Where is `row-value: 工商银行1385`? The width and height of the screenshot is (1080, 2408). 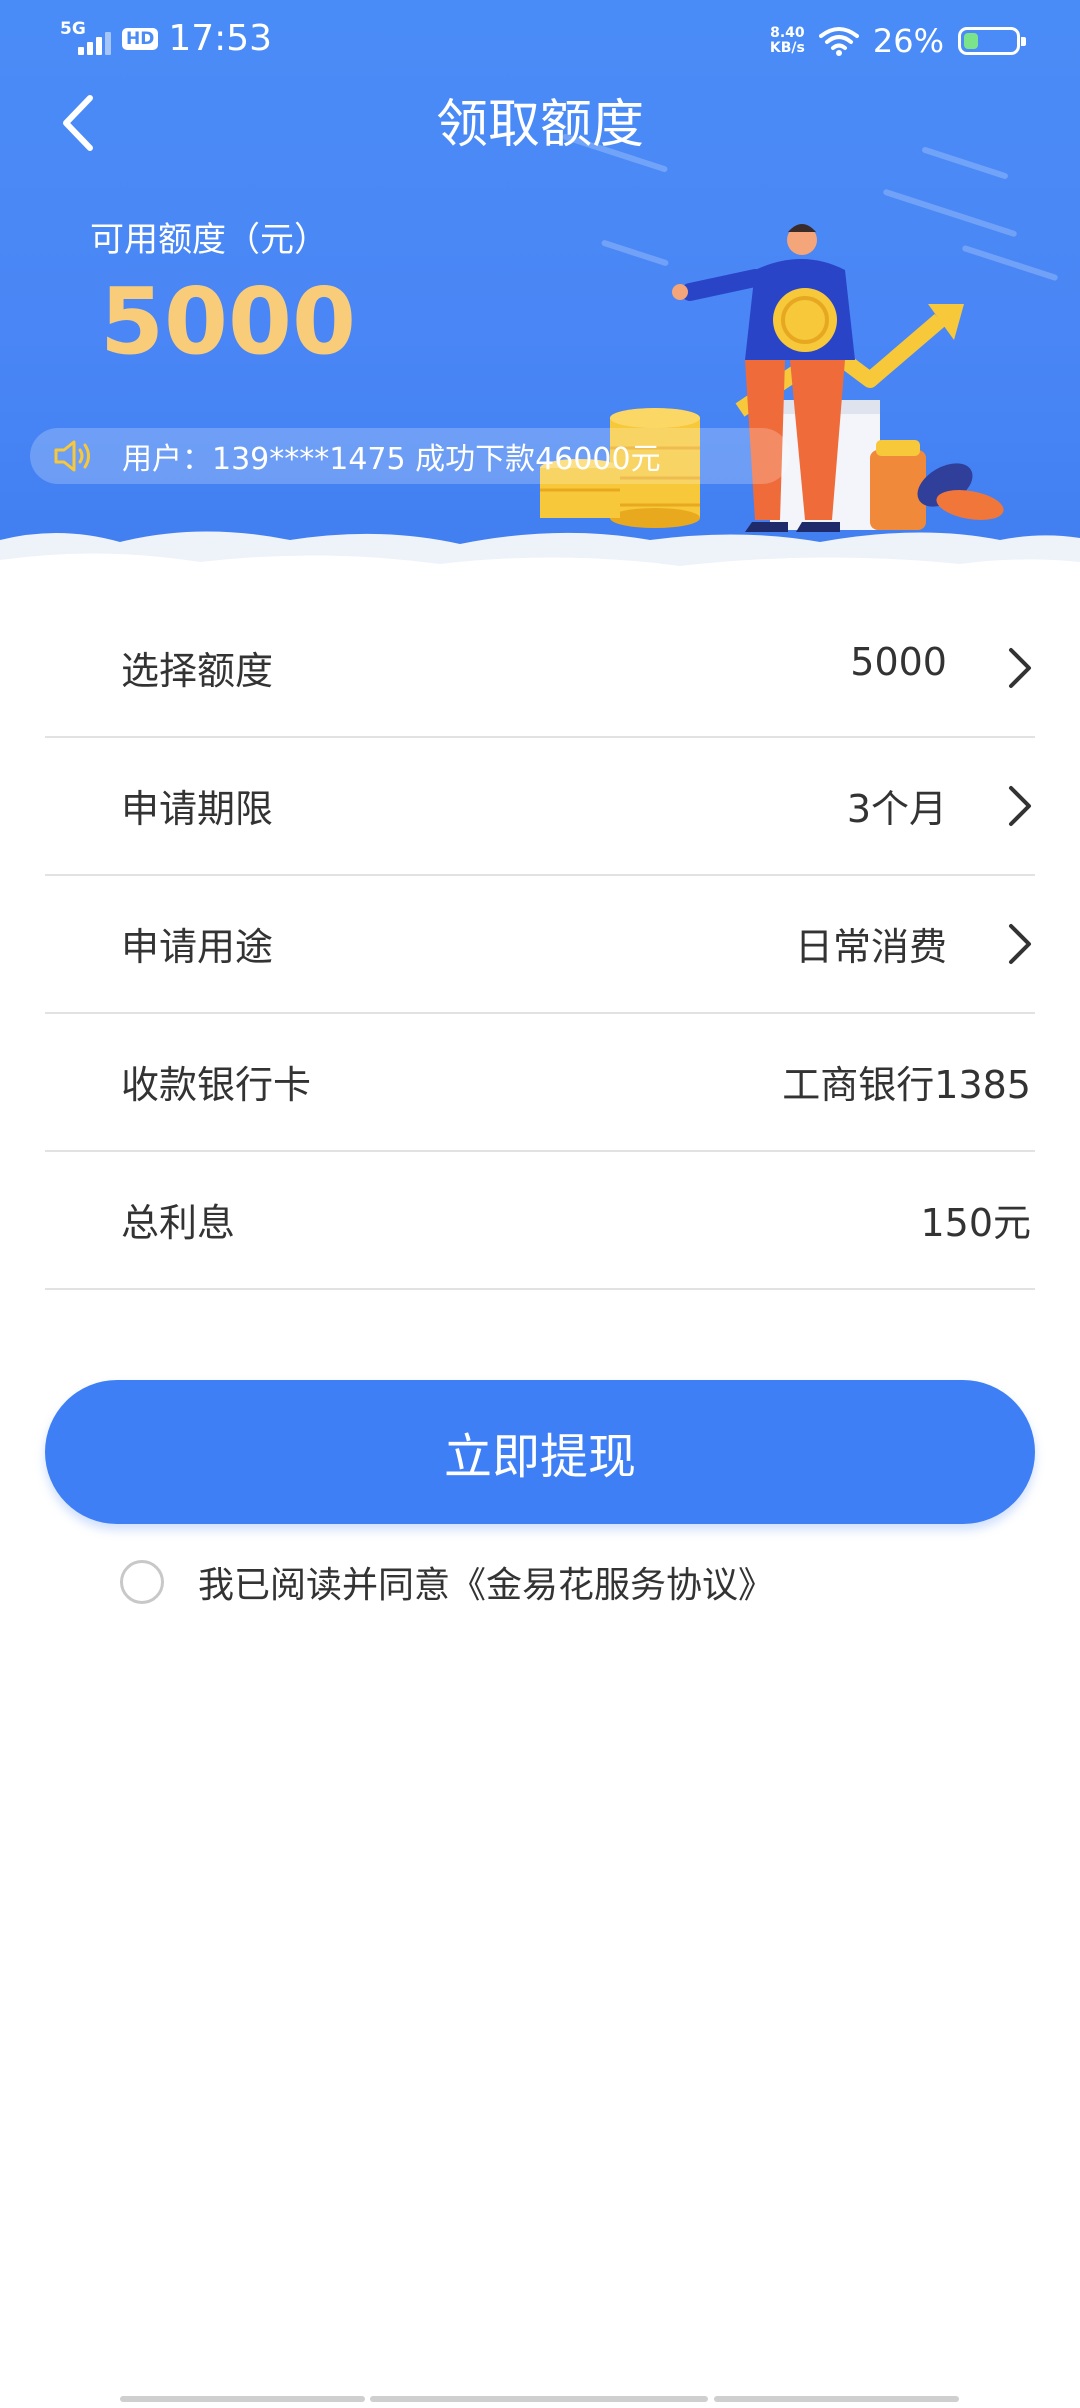
row-value: 工商银行1385 is located at coordinates (906, 1085).